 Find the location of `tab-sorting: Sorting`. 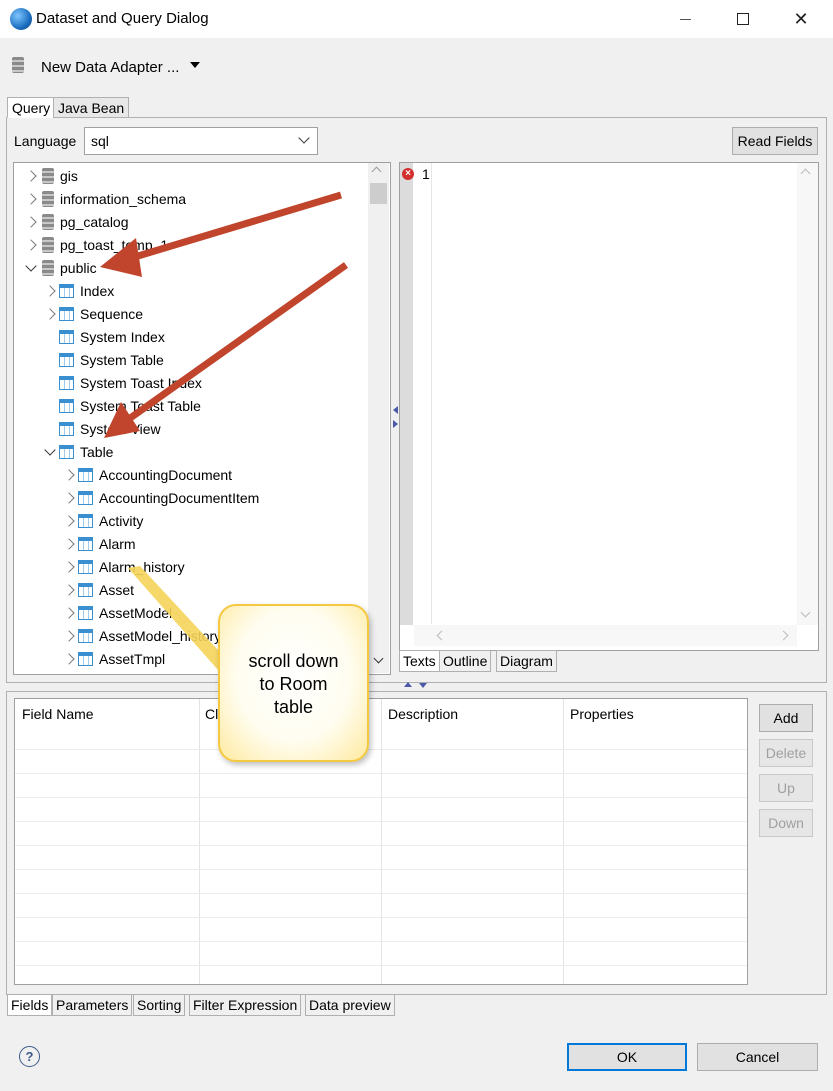

tab-sorting: Sorting is located at coordinates (159, 1005).